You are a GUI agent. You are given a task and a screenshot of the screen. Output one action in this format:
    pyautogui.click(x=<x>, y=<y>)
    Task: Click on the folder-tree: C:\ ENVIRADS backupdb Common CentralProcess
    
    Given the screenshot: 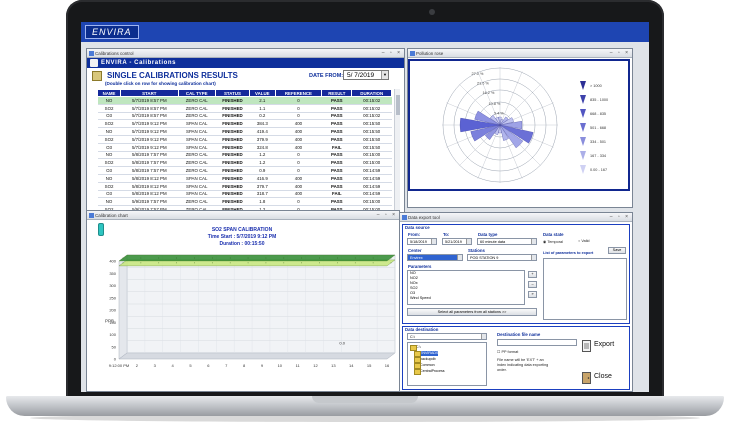 What is the action you would take?
    pyautogui.click(x=447, y=364)
    